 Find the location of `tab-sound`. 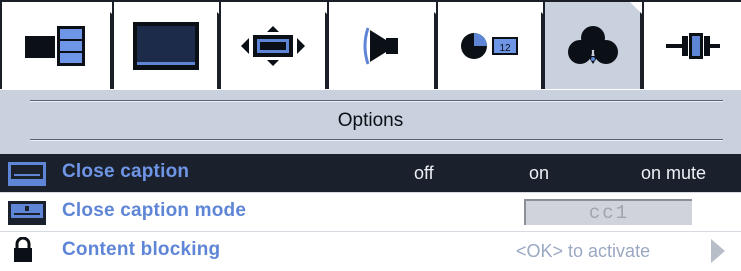

tab-sound is located at coordinates (381, 44).